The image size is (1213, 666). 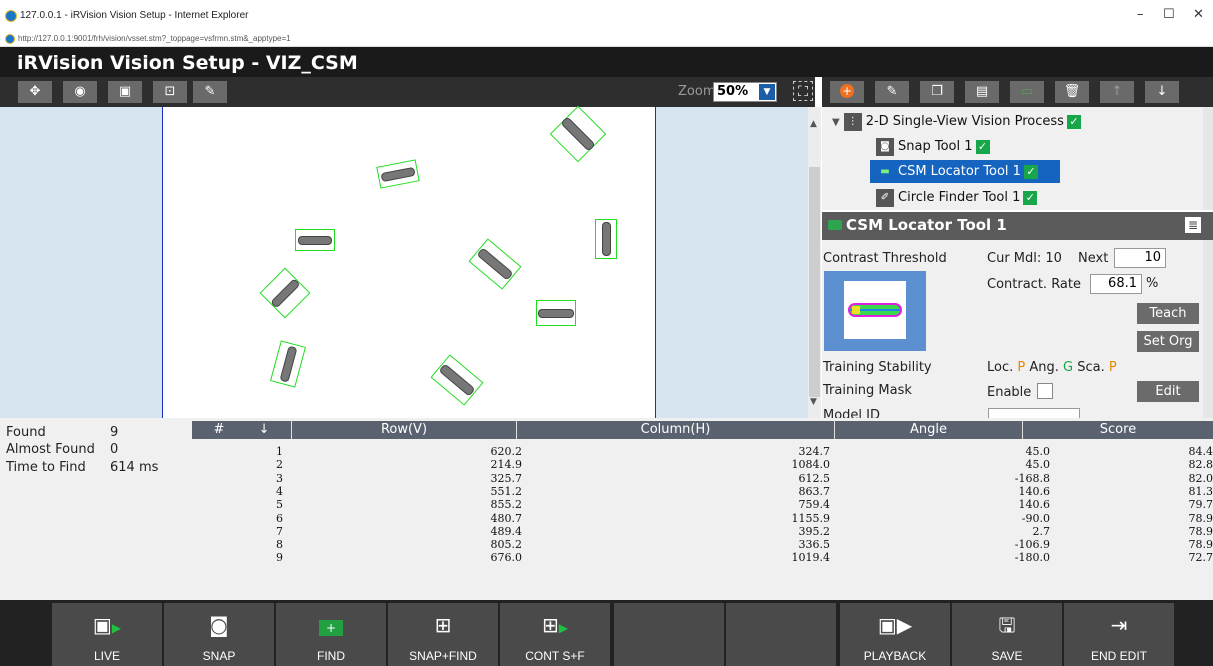 I want to click on table-cell: 336.5, so click(x=814, y=545).